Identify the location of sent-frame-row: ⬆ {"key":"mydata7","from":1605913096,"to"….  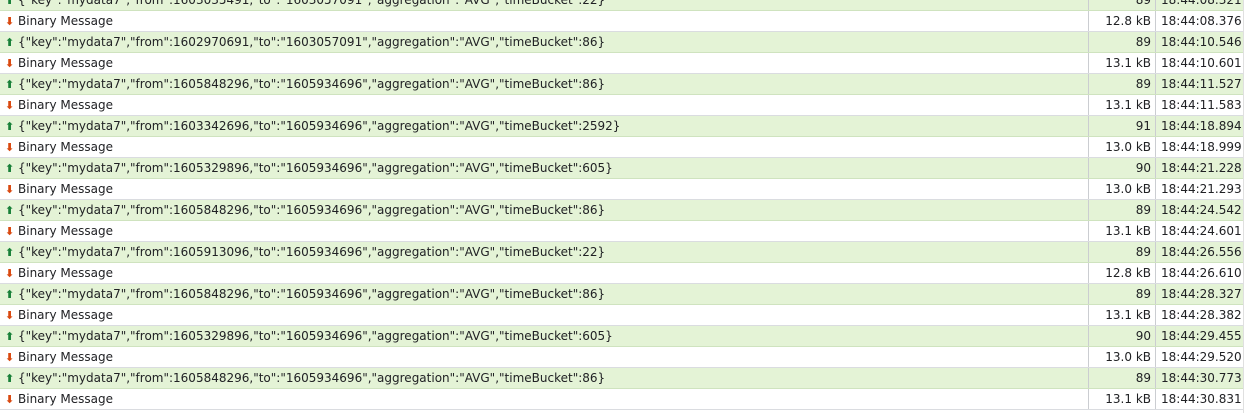
(622, 252).